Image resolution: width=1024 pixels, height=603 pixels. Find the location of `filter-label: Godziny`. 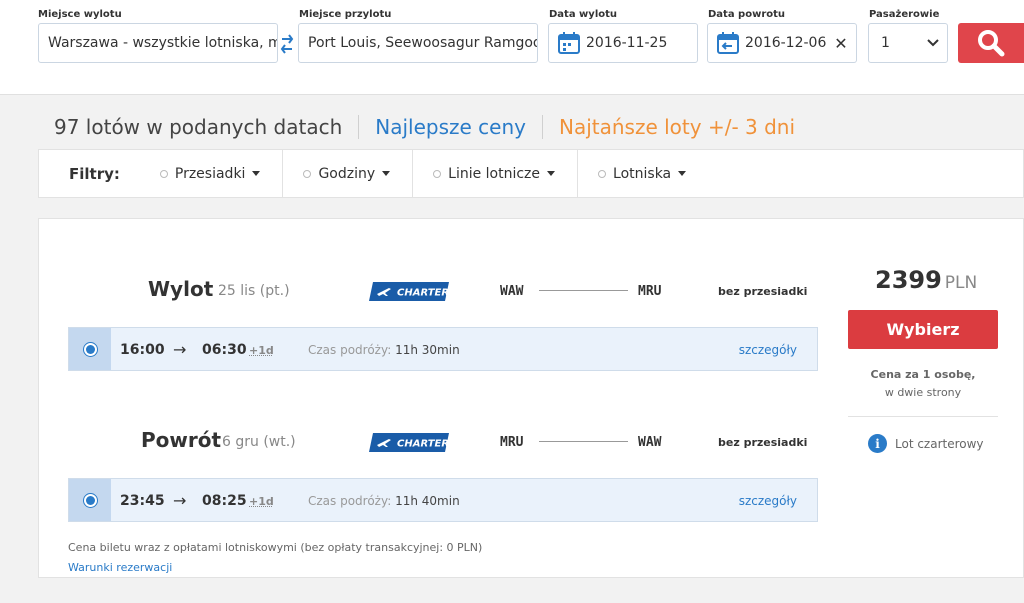

filter-label: Godziny is located at coordinates (347, 173).